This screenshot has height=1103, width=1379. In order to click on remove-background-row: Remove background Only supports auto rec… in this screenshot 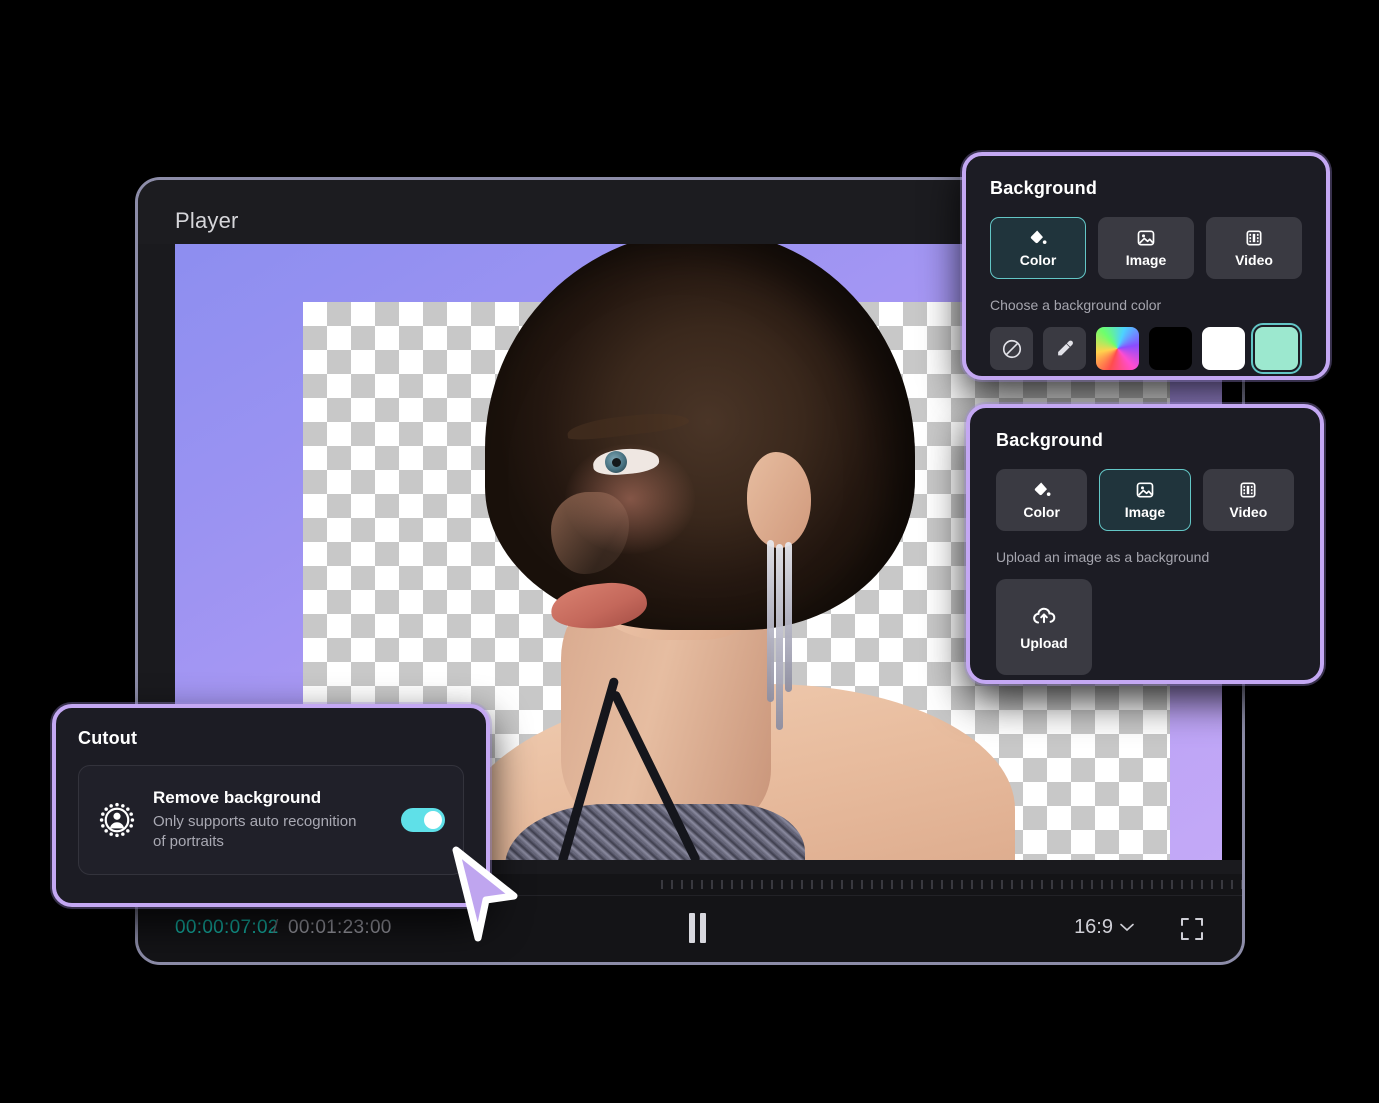, I will do `click(271, 820)`.